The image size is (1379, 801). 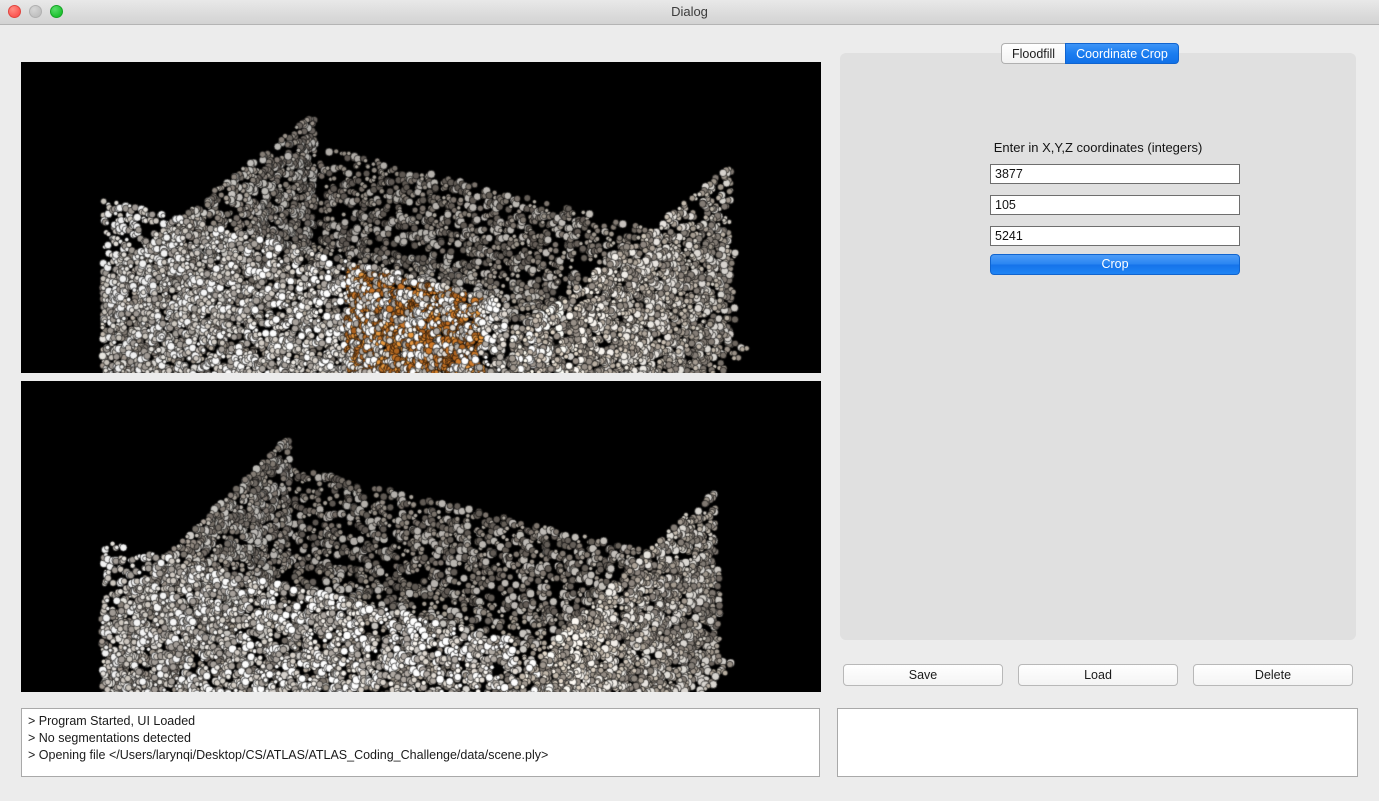 I want to click on action-button-row: Save Load Delete, so click(x=1098, y=675).